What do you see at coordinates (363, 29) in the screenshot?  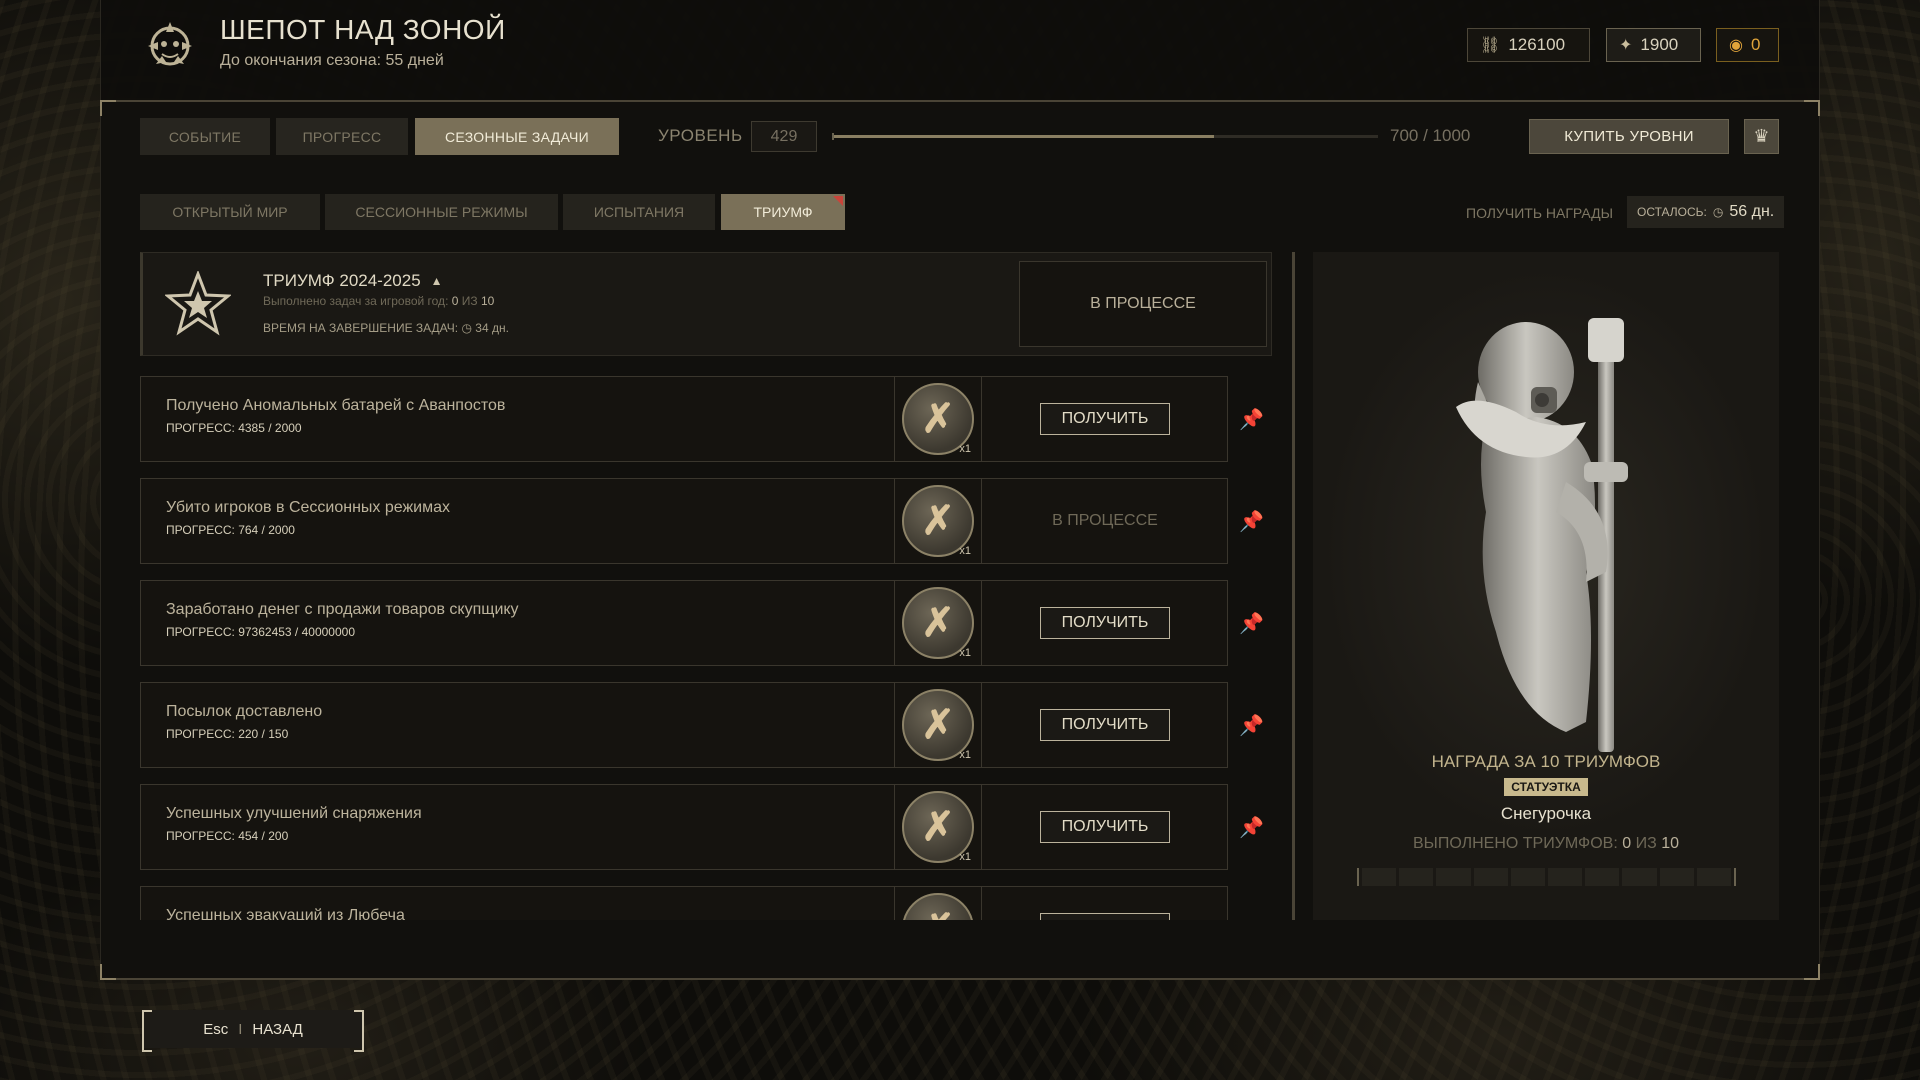 I see `page-title: ШЕПОТ НАД ЗОНОЙ` at bounding box center [363, 29].